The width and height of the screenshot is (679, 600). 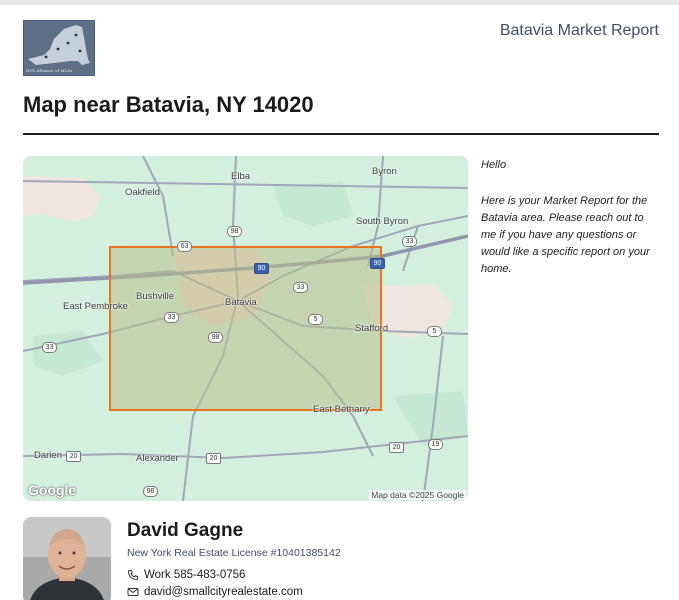 I want to click on agent-name: David Gagne, so click(x=185, y=530).